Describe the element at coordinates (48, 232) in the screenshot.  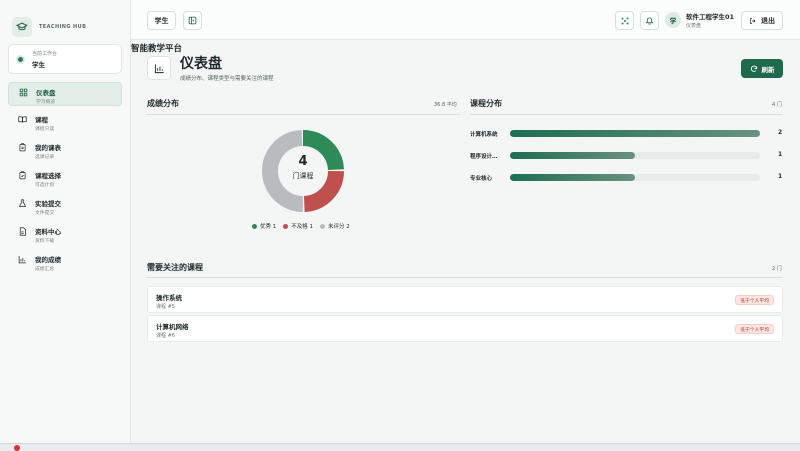
I see `sidebar-item-label: 资料中心` at that location.